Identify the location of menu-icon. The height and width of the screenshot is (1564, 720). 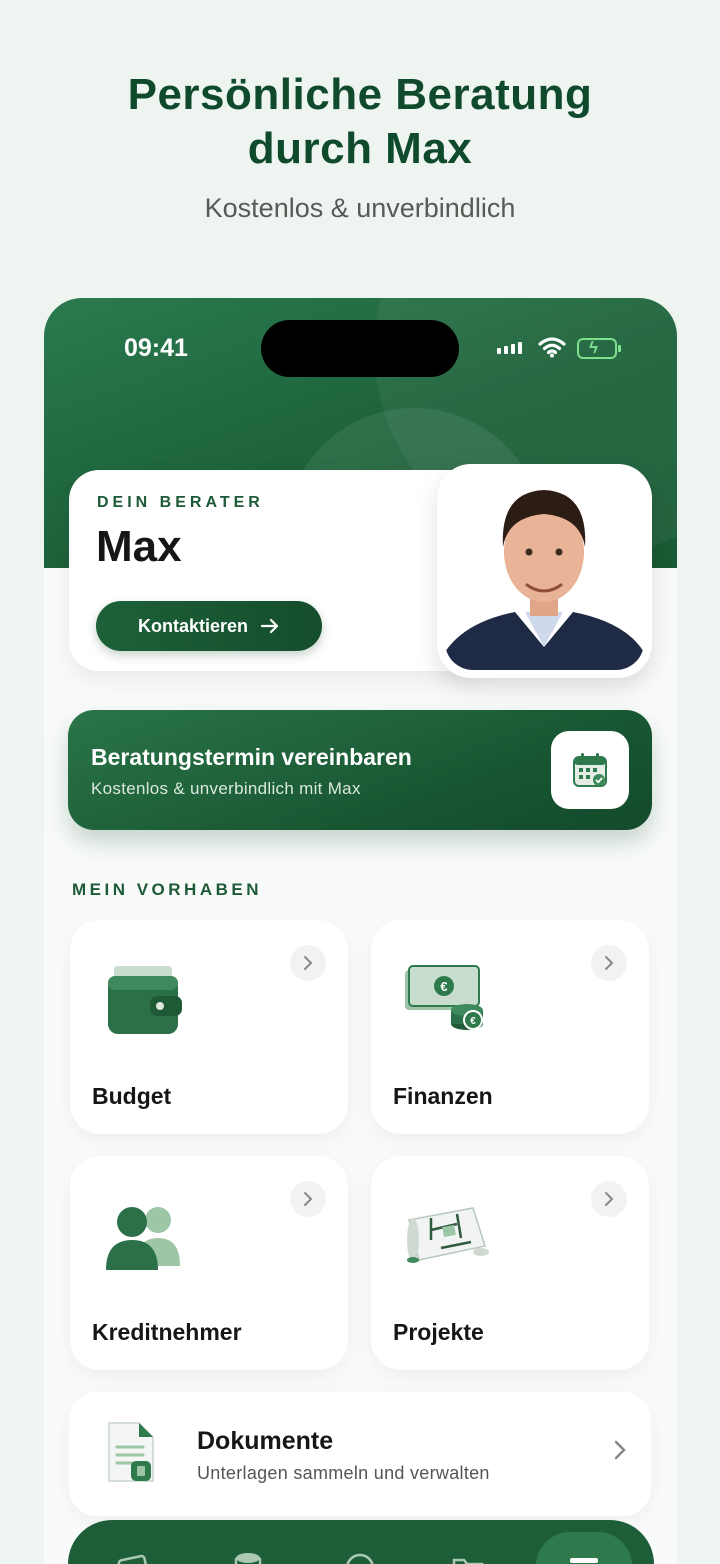
(584, 1557).